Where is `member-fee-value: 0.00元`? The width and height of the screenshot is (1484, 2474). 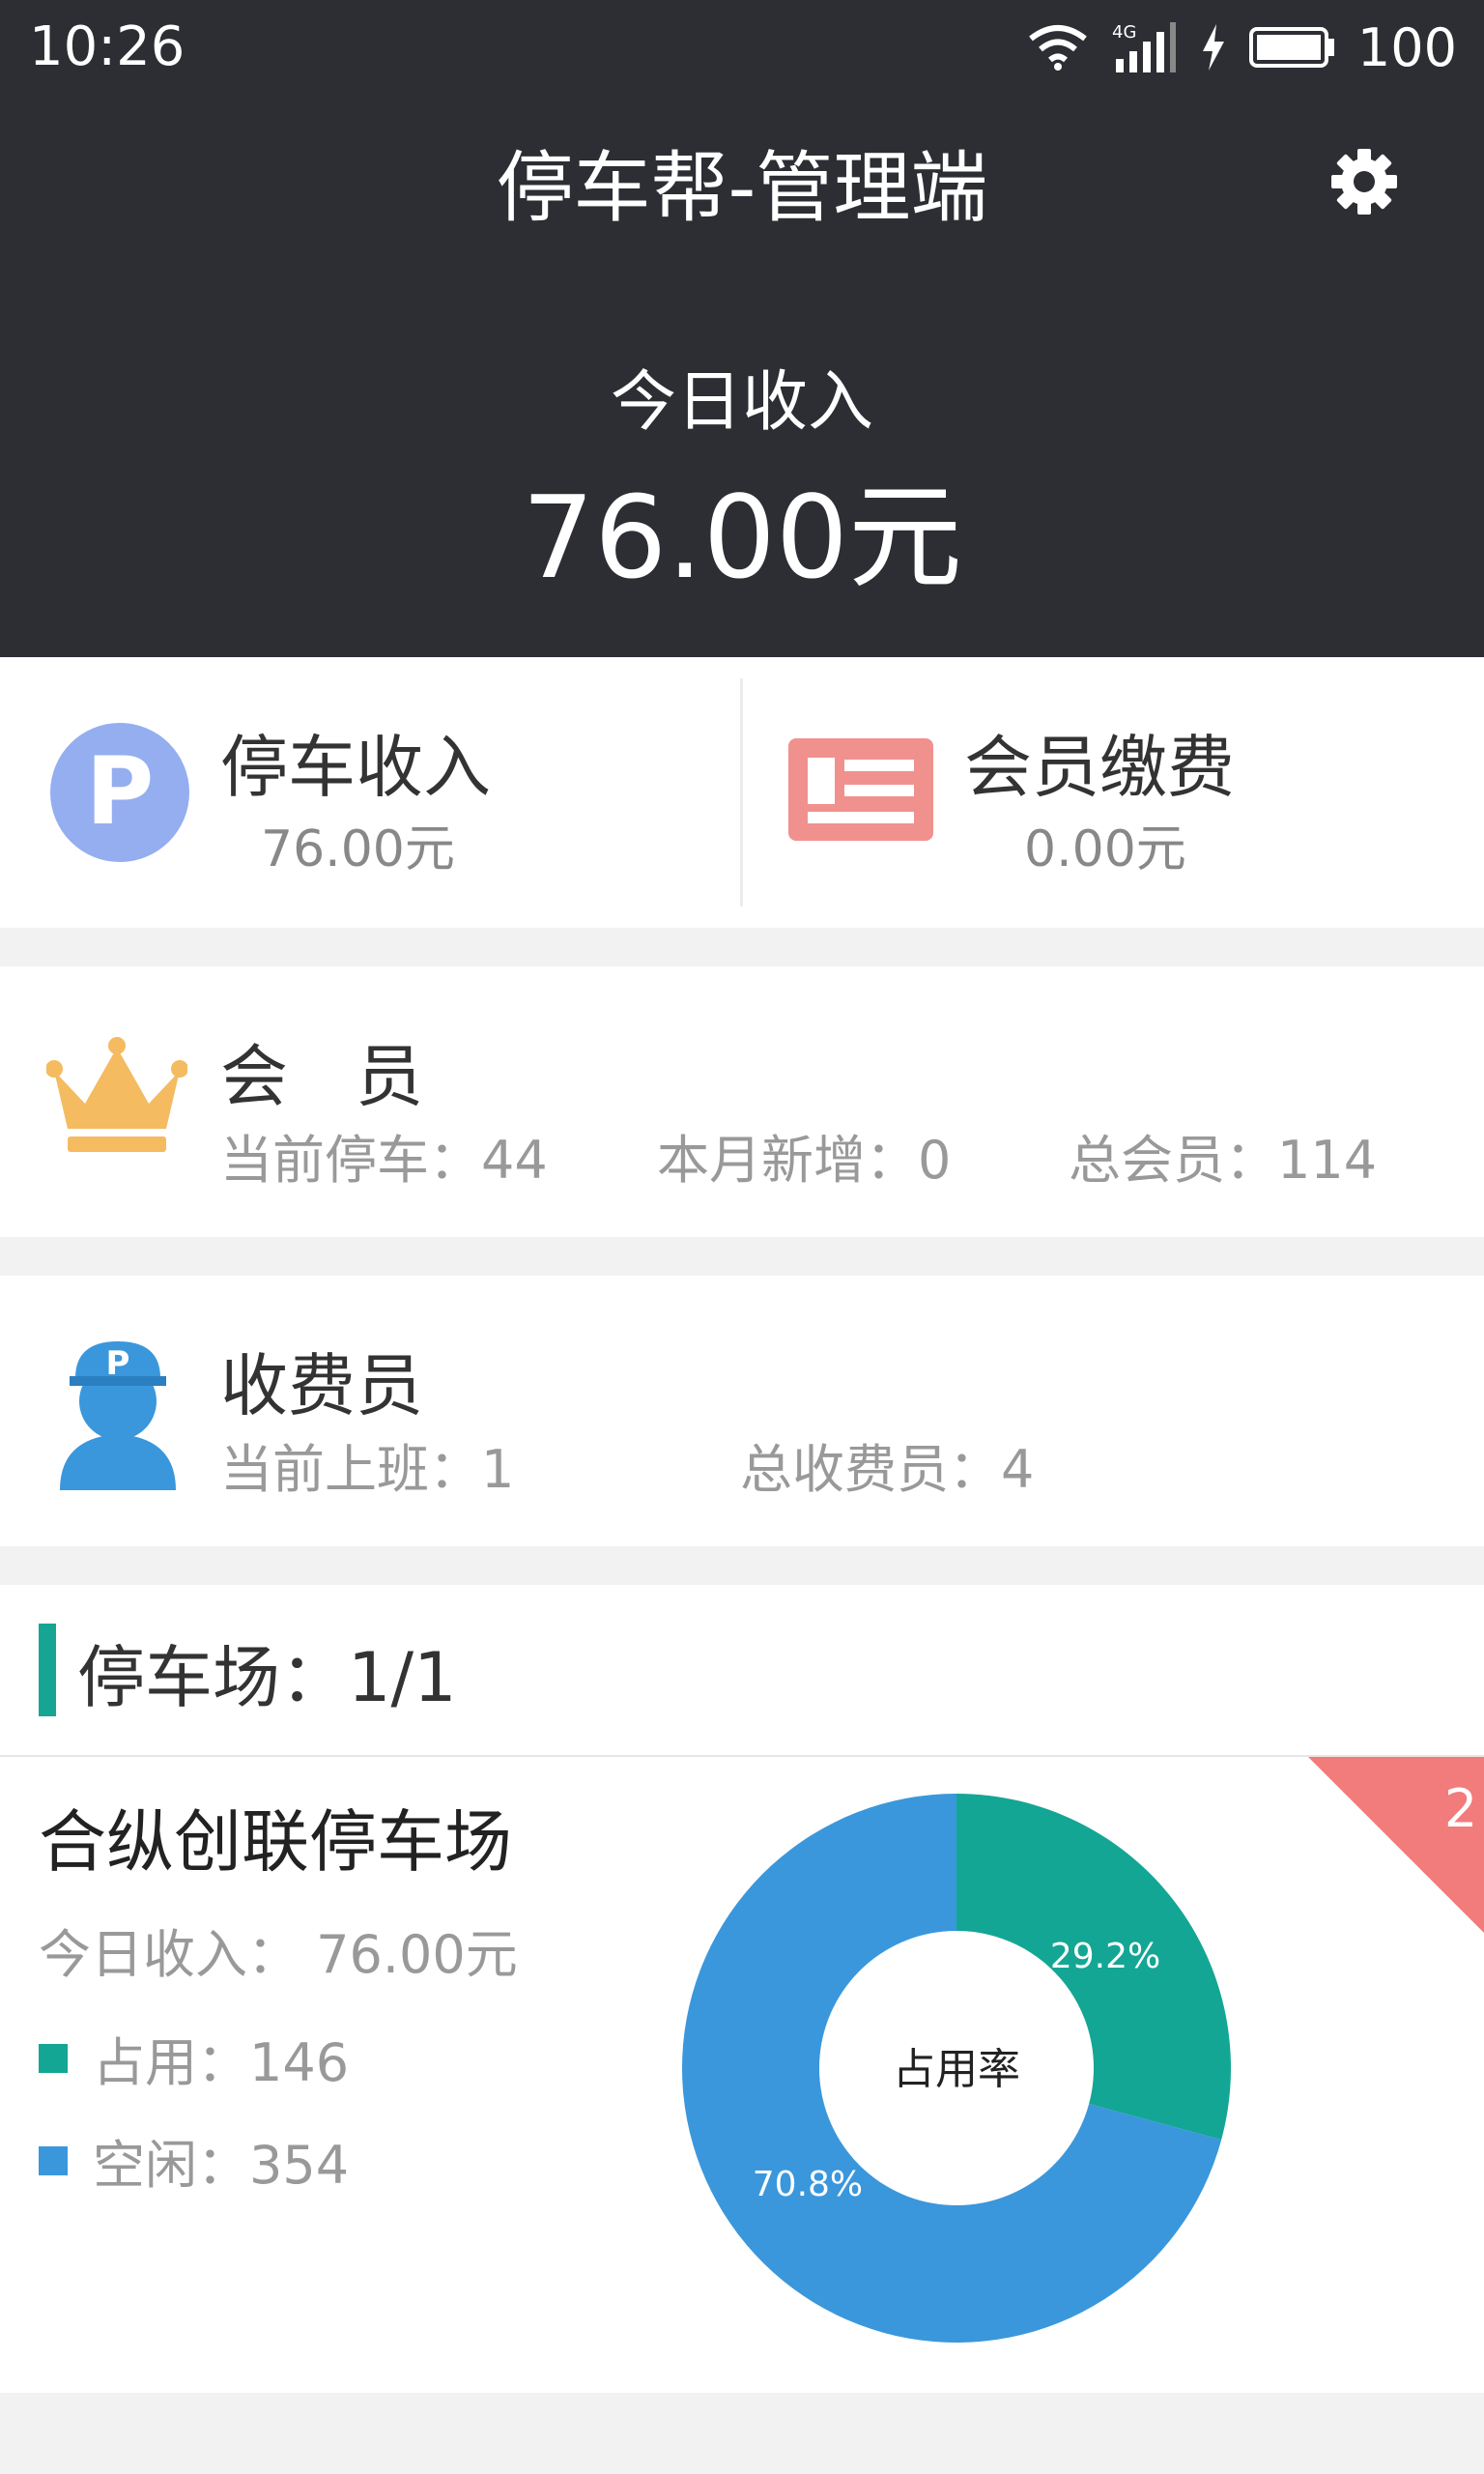
member-fee-value: 0.00元 is located at coordinates (1105, 849).